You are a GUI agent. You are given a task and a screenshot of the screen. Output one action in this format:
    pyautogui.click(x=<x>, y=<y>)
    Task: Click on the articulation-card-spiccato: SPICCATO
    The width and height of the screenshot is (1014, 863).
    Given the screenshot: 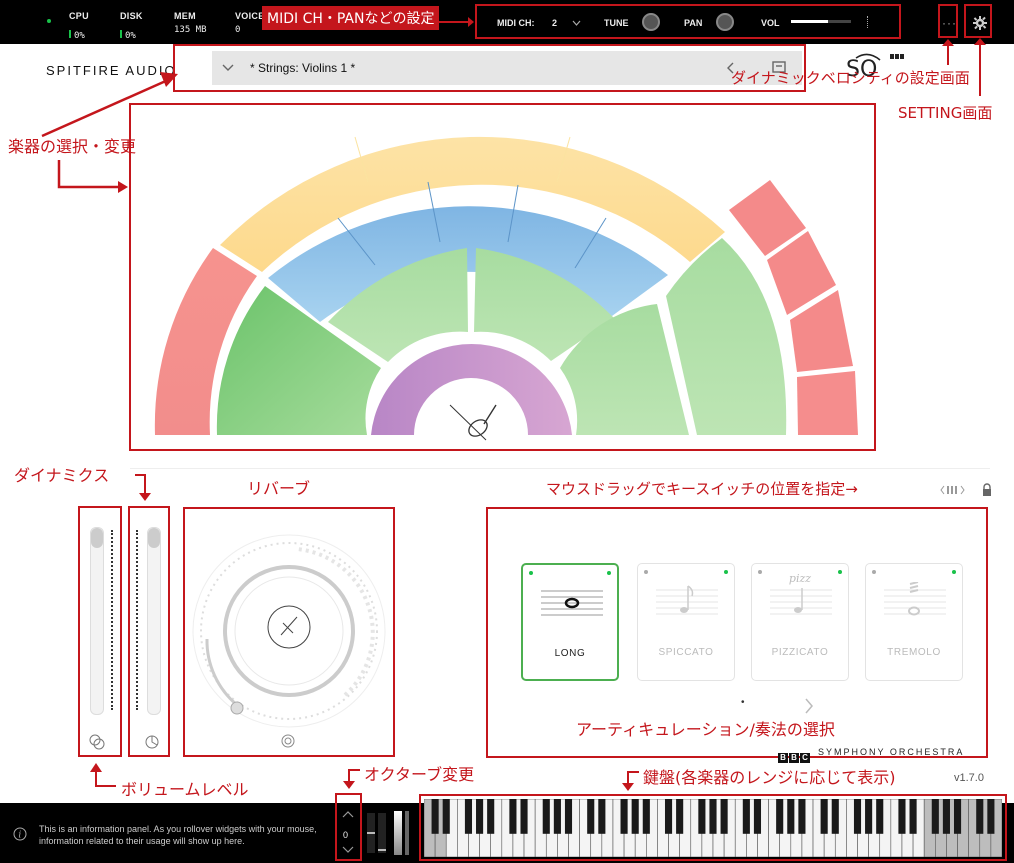 What is the action you would take?
    pyautogui.click(x=686, y=622)
    